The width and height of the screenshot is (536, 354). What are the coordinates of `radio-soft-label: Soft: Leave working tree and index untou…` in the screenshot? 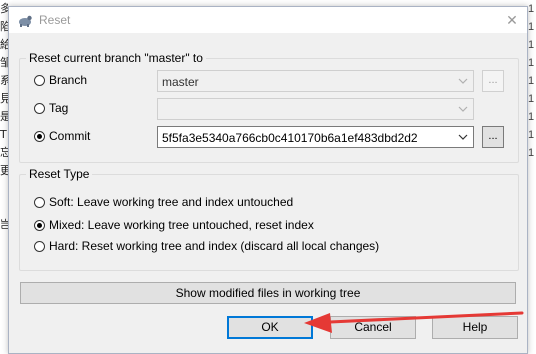 It's located at (171, 202).